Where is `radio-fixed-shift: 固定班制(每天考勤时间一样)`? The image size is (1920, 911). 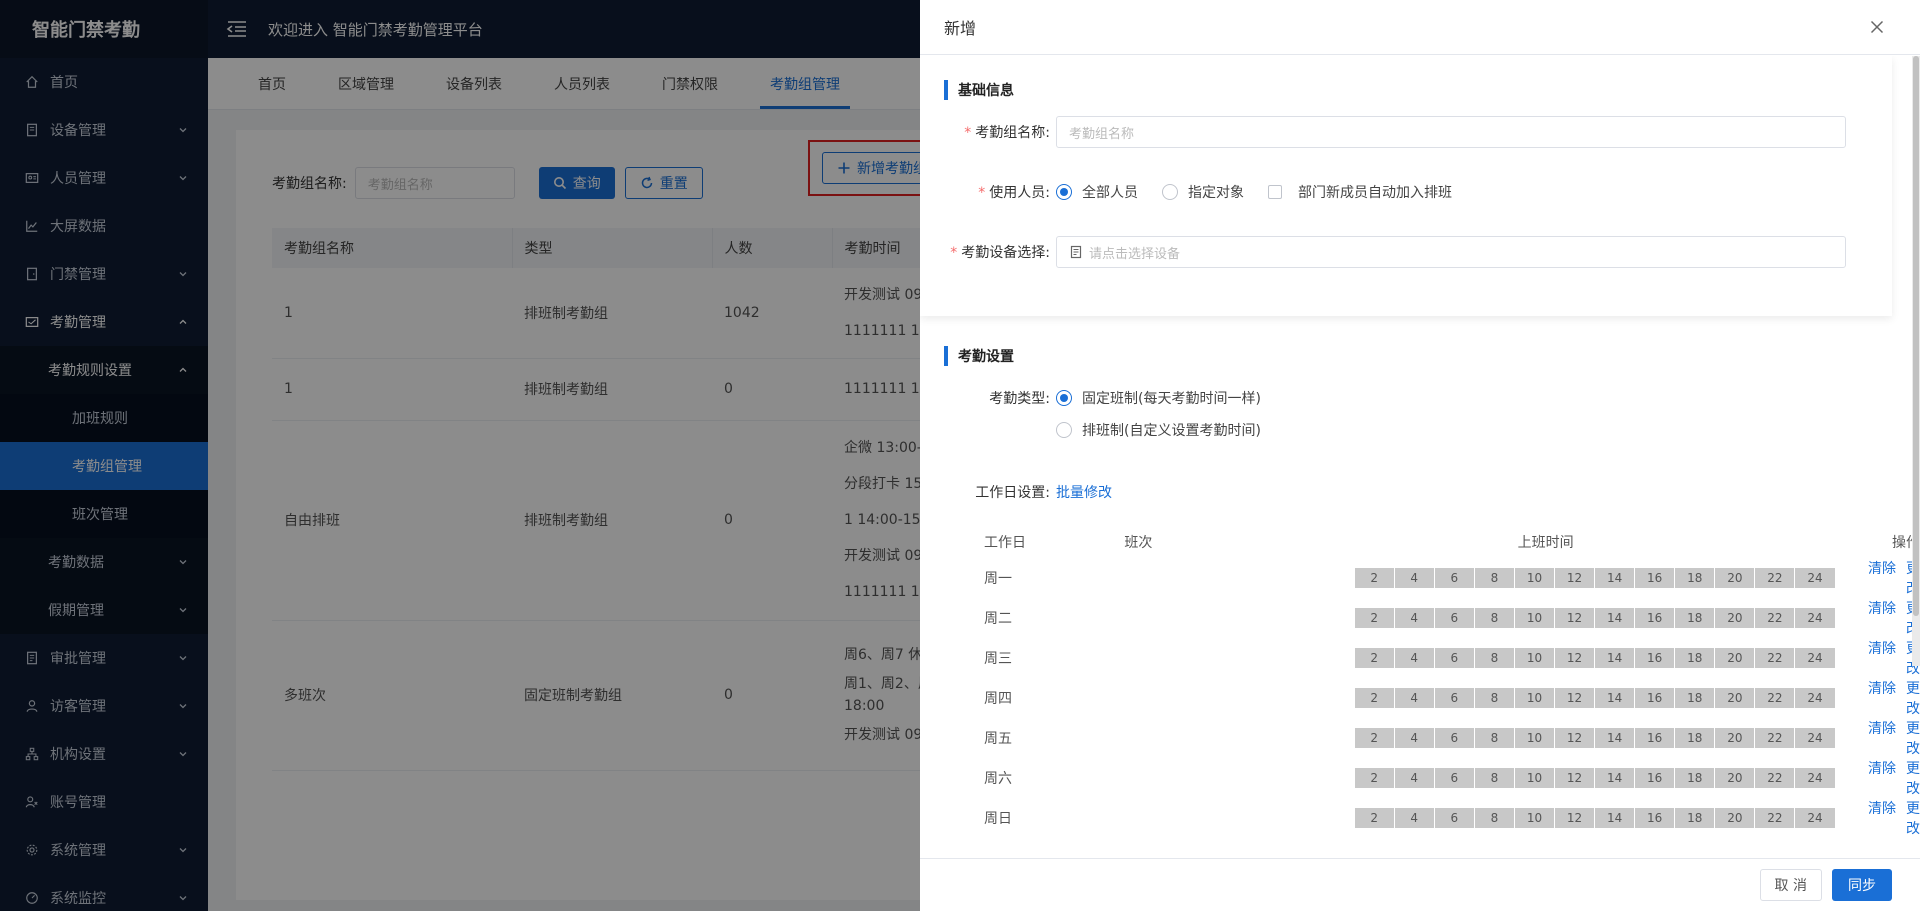 radio-fixed-shift: 固定班制(每天考勤时间一样) is located at coordinates (1158, 398).